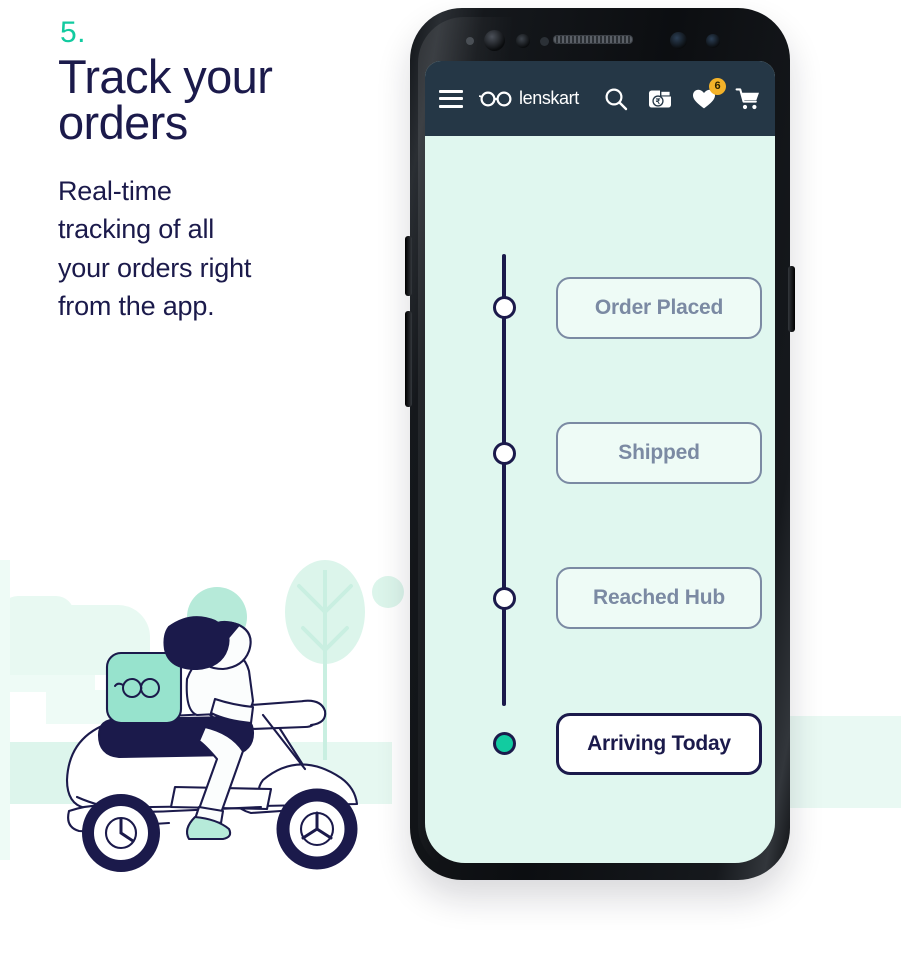 The height and width of the screenshot is (969, 901). Describe the element at coordinates (616, 99) in the screenshot. I see `search-icon` at that location.